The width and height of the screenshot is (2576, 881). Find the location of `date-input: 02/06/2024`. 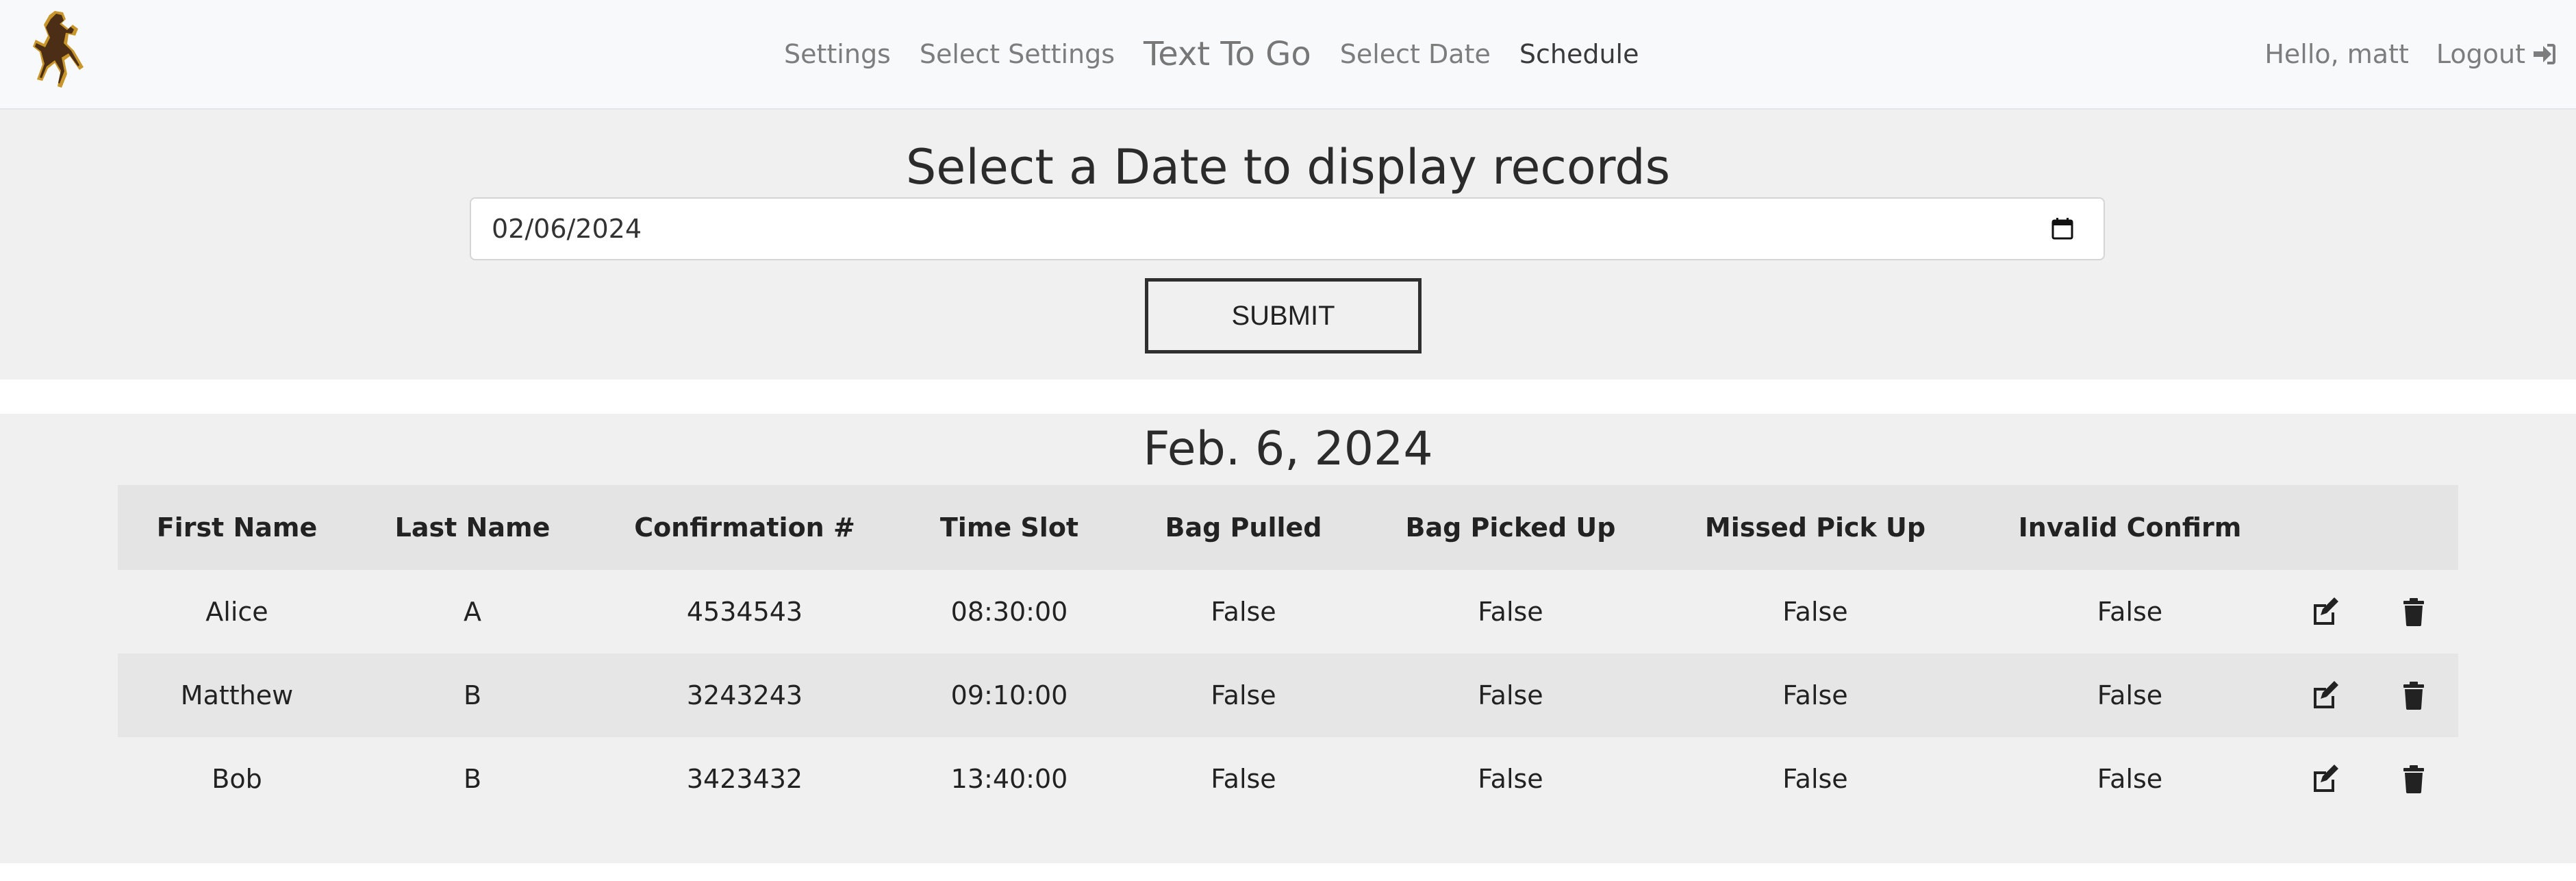

date-input: 02/06/2024 is located at coordinates (1287, 228).